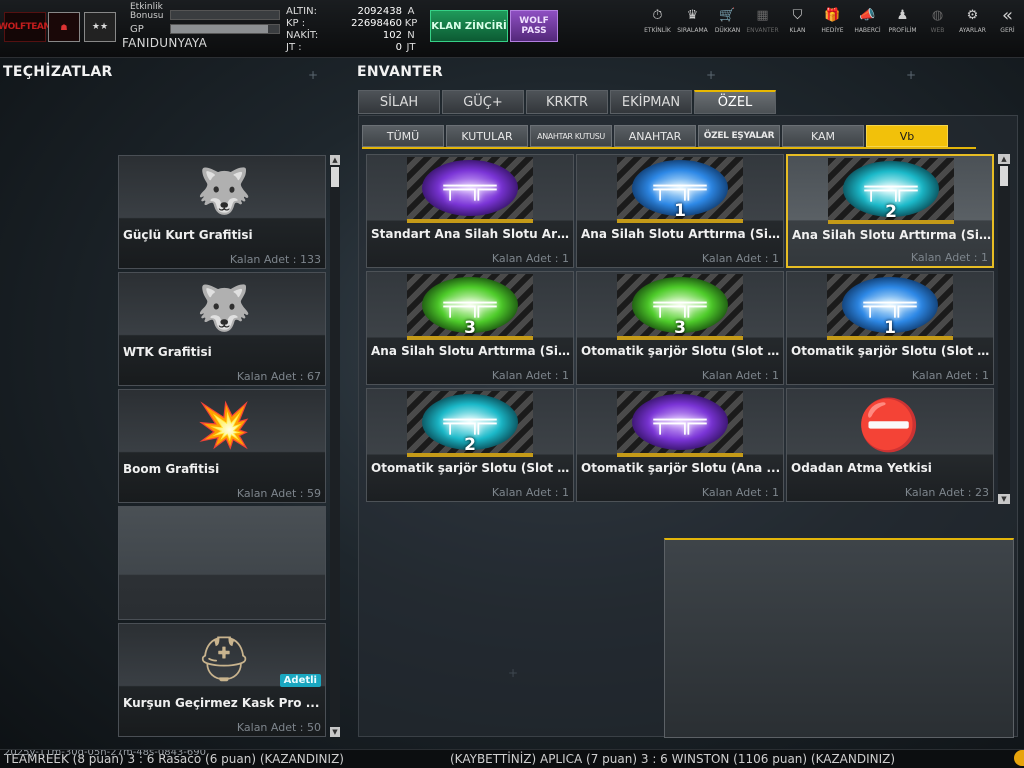 This screenshot has width=1024, height=768. Describe the element at coordinates (762, 15) in the screenshot. I see `inventory-icon: ▦` at that location.